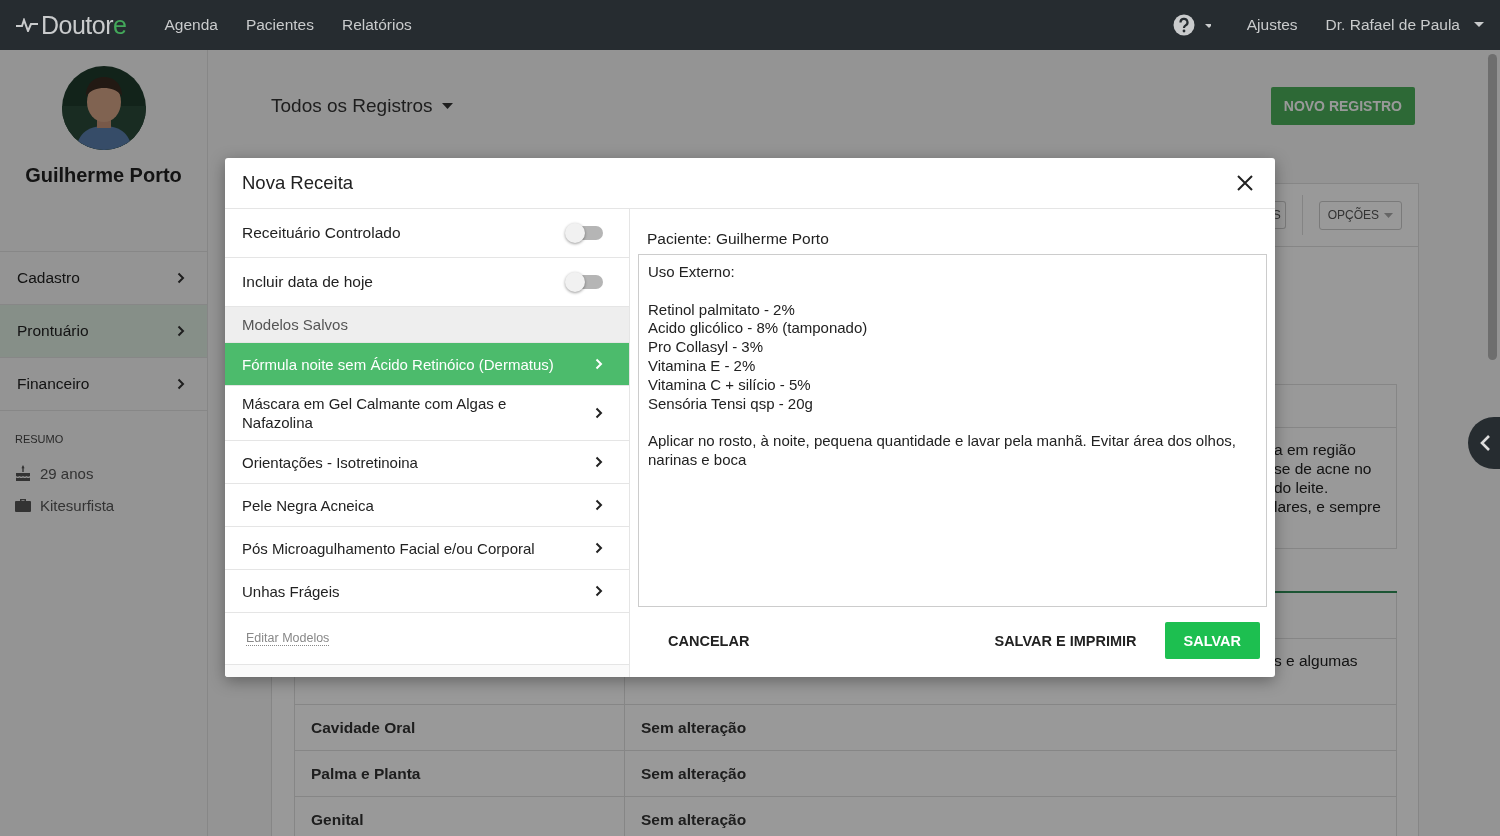  What do you see at coordinates (27, 25) in the screenshot?
I see `pulse-icon` at bounding box center [27, 25].